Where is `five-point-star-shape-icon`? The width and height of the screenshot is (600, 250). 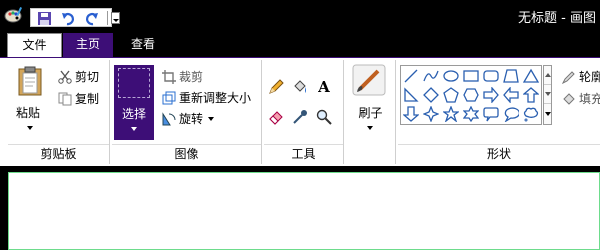
five-point-star-shape-icon is located at coordinates (451, 114).